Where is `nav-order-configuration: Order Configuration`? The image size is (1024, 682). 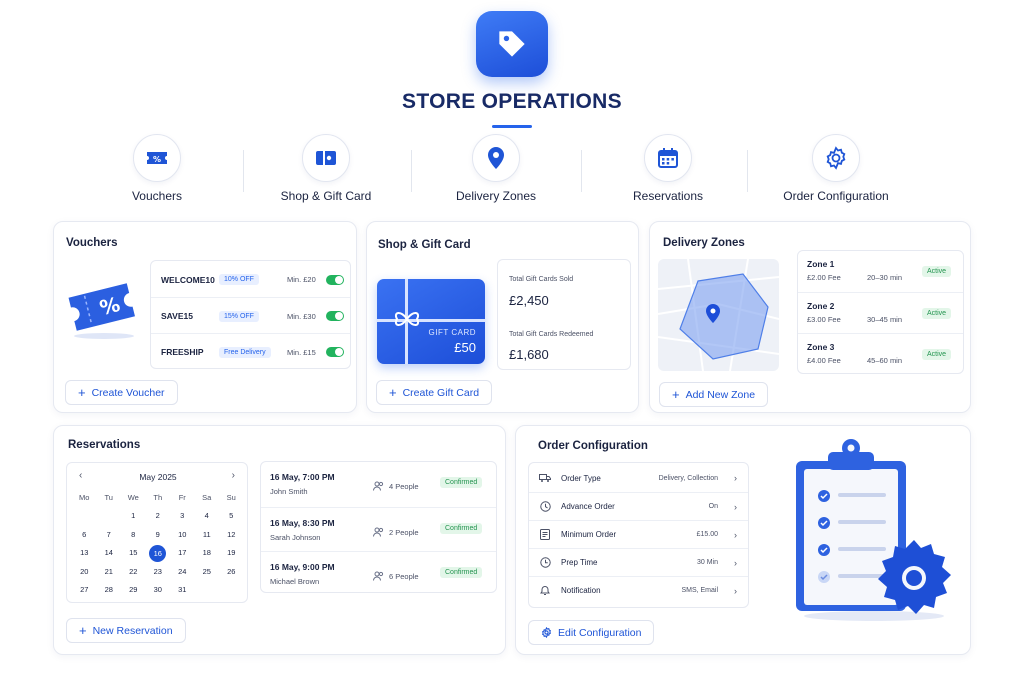 nav-order-configuration: Order Configuration is located at coordinates (836, 168).